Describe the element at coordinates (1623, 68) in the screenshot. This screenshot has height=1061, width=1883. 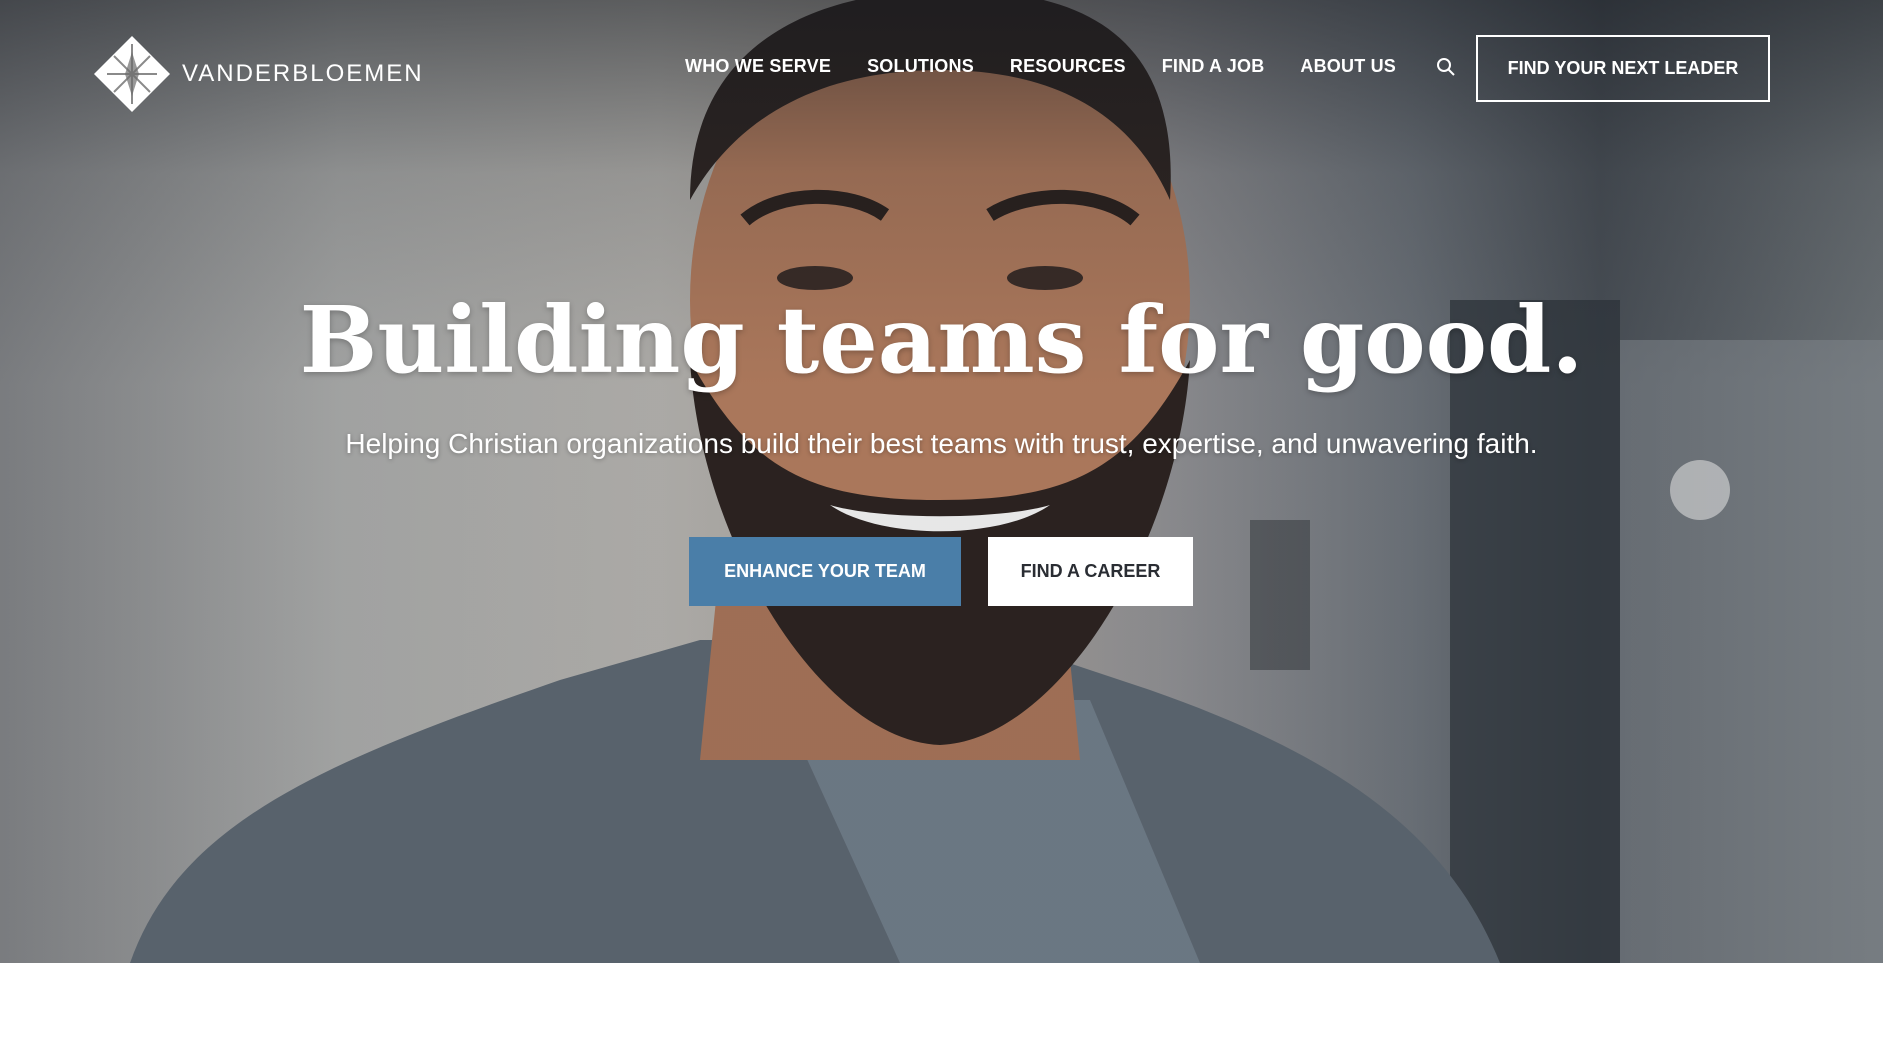
I see `find-next-leader-button: FIND YOUR NEXT LEADER` at that location.